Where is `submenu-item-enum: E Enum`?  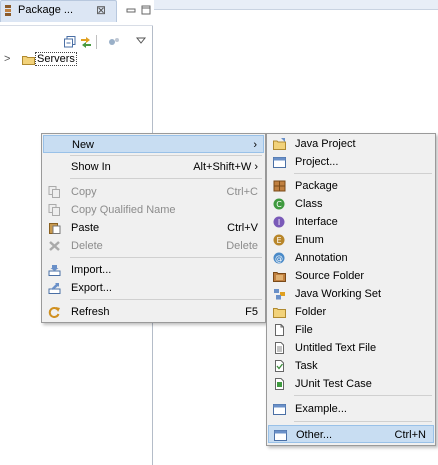 submenu-item-enum: E Enum is located at coordinates (351, 240).